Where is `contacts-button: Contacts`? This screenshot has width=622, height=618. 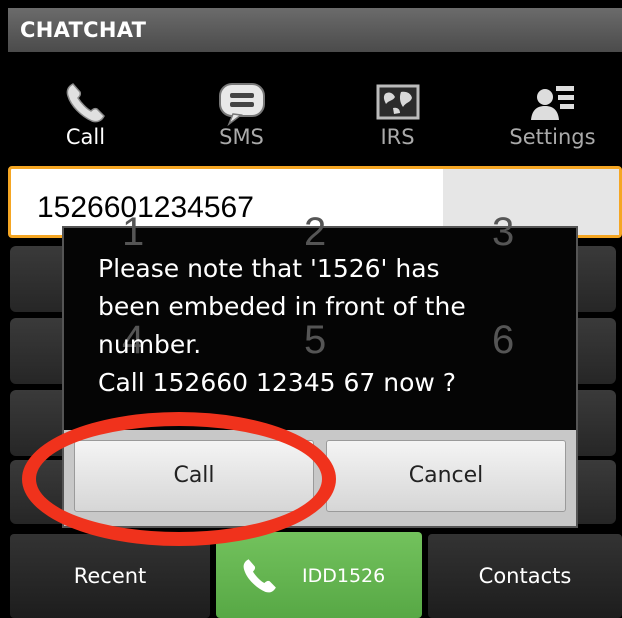 contacts-button: Contacts is located at coordinates (525, 576).